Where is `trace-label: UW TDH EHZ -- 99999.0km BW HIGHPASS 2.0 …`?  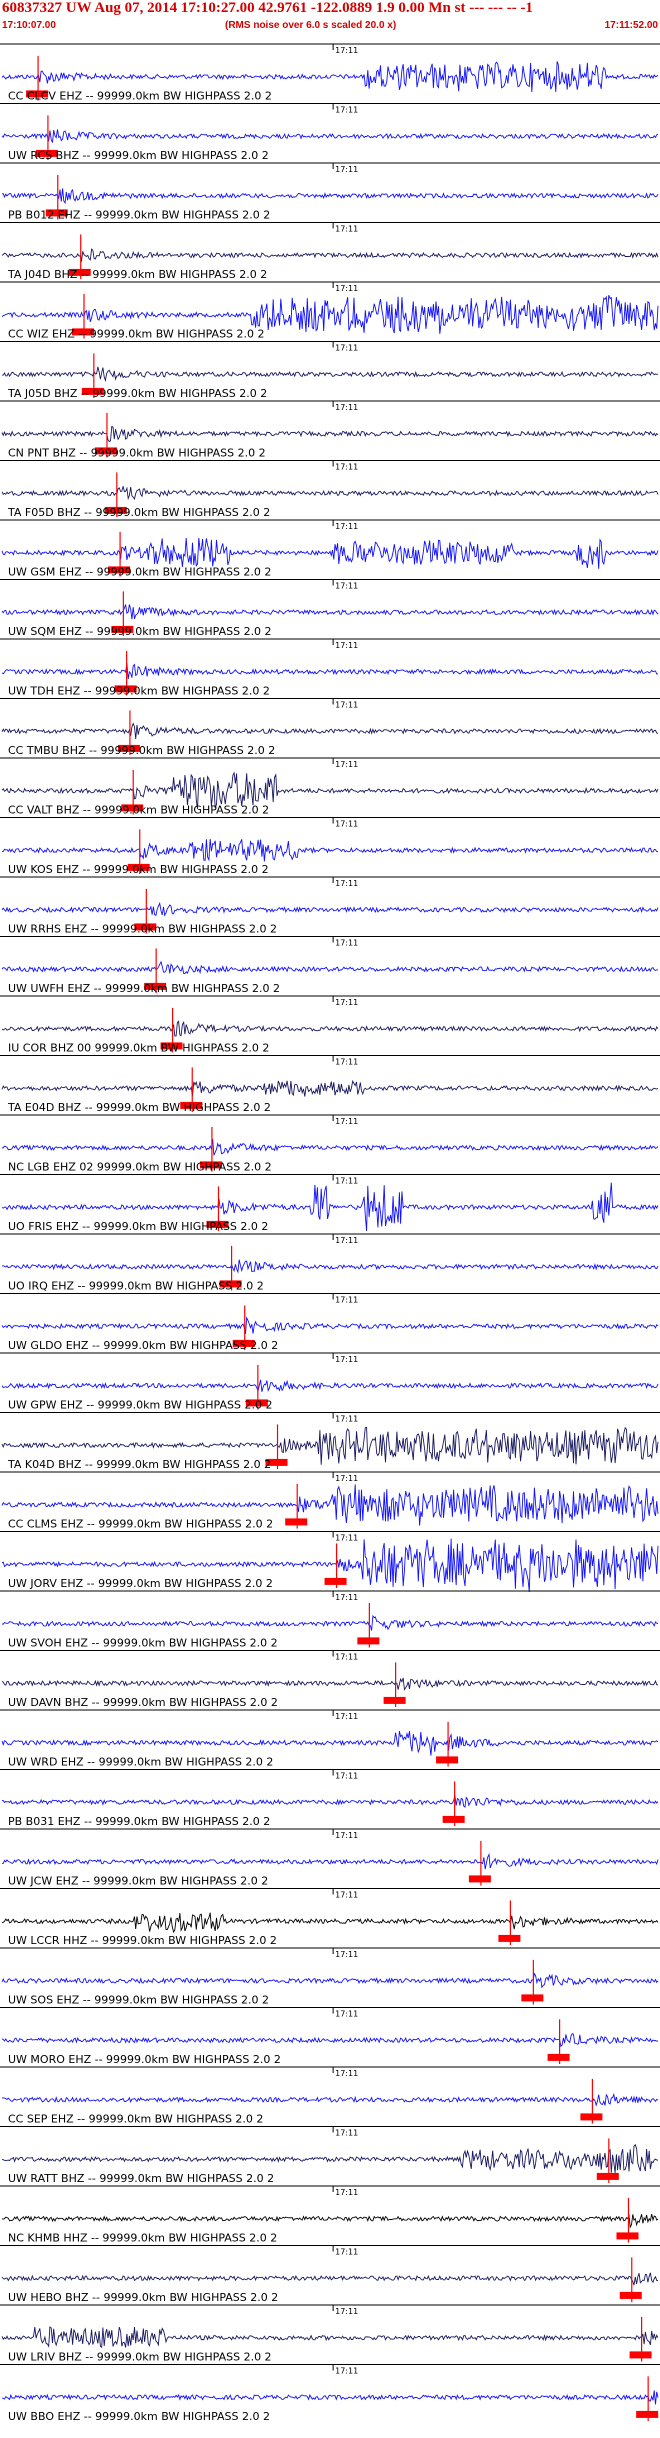
trace-label: UW TDH EHZ -- 99999.0km BW HIGHPASS 2.0 … is located at coordinates (139, 691).